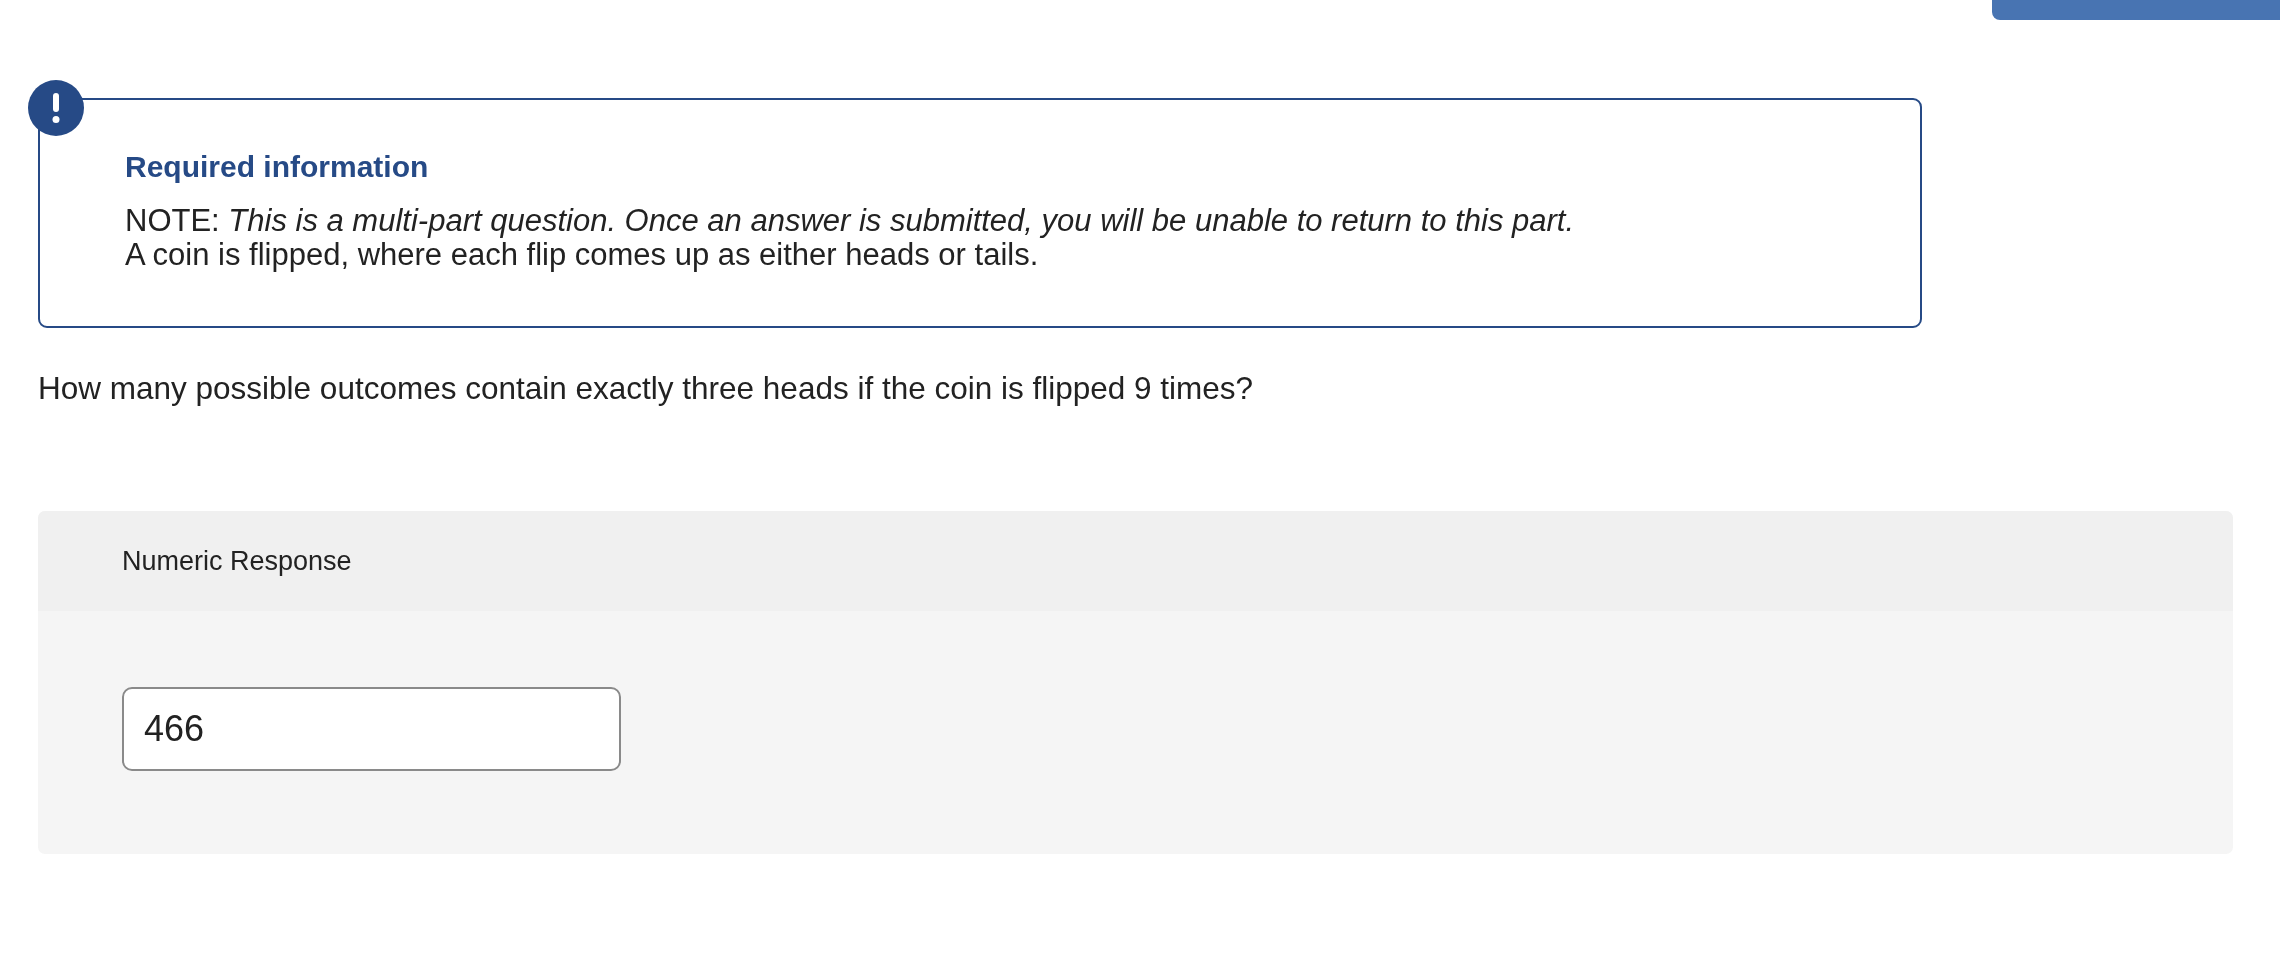  I want to click on question-text: How many possible outcomes contain exactly three heads if the coin is flipped 9 times?, so click(646, 388).